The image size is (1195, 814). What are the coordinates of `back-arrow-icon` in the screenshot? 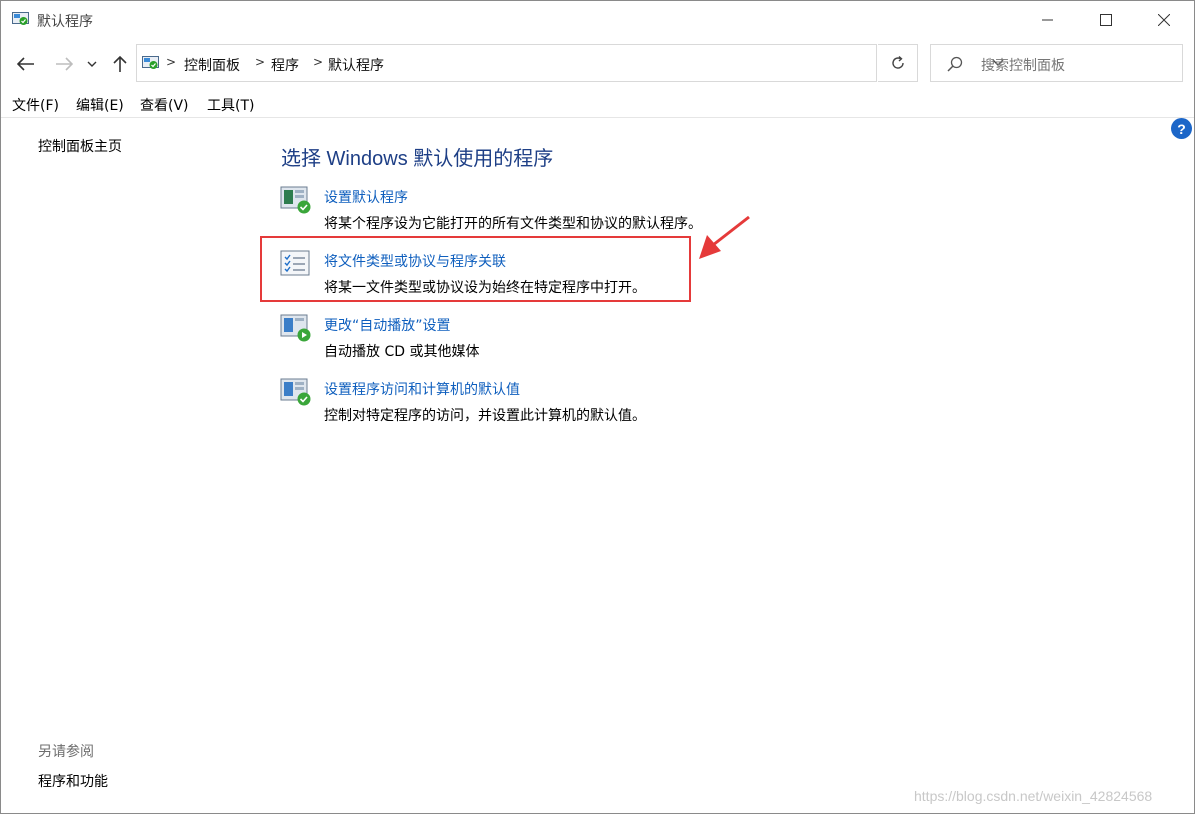 It's located at (25, 64).